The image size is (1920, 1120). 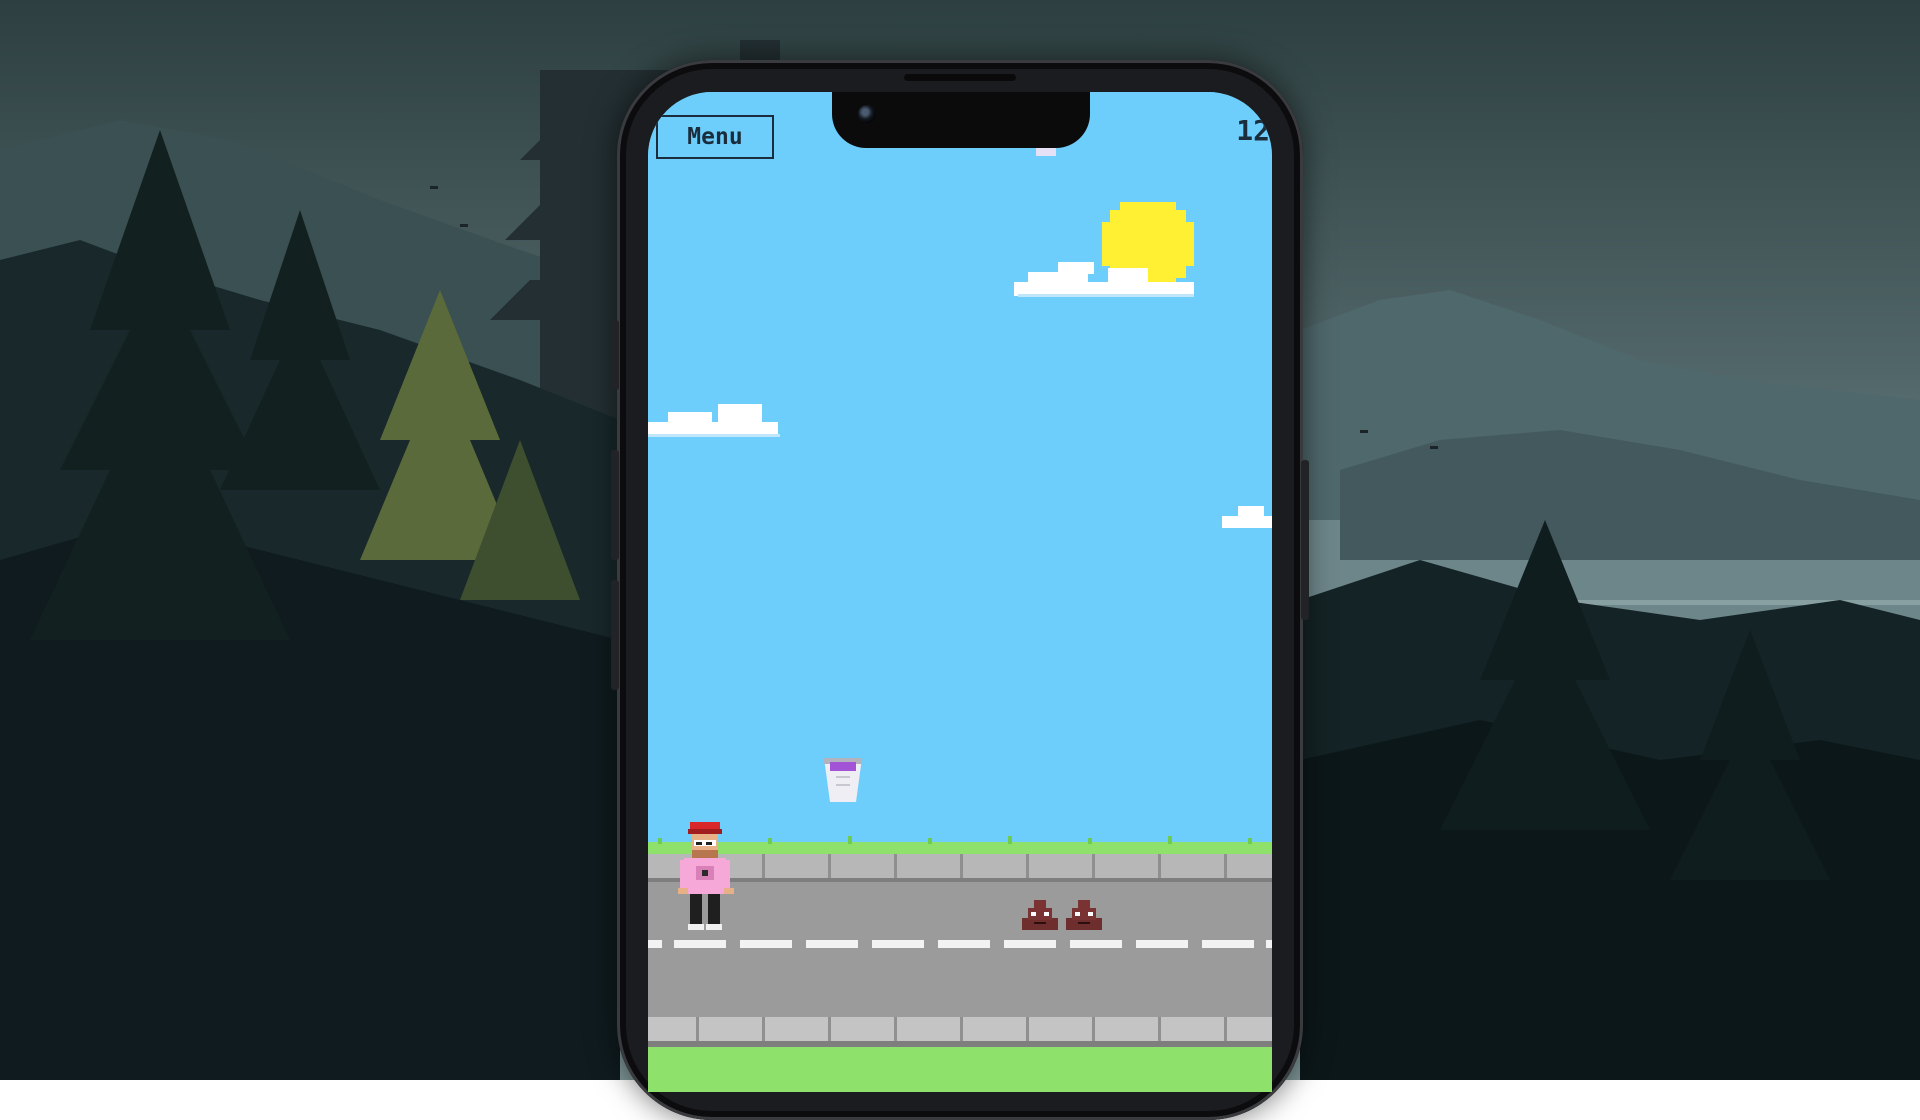 What do you see at coordinates (843, 780) in the screenshot?
I see `purple-cup-icon` at bounding box center [843, 780].